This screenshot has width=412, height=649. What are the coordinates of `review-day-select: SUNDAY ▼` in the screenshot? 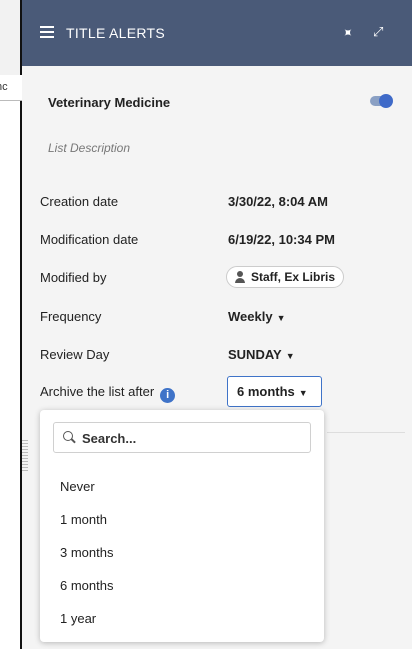 It's located at (261, 354).